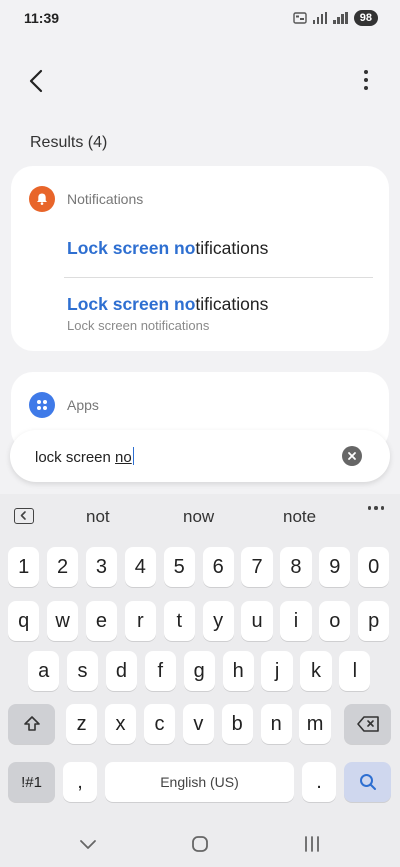 Image resolution: width=400 pixels, height=867 pixels. Describe the element at coordinates (80, 782) in the screenshot. I see `comma-key: ,` at that location.